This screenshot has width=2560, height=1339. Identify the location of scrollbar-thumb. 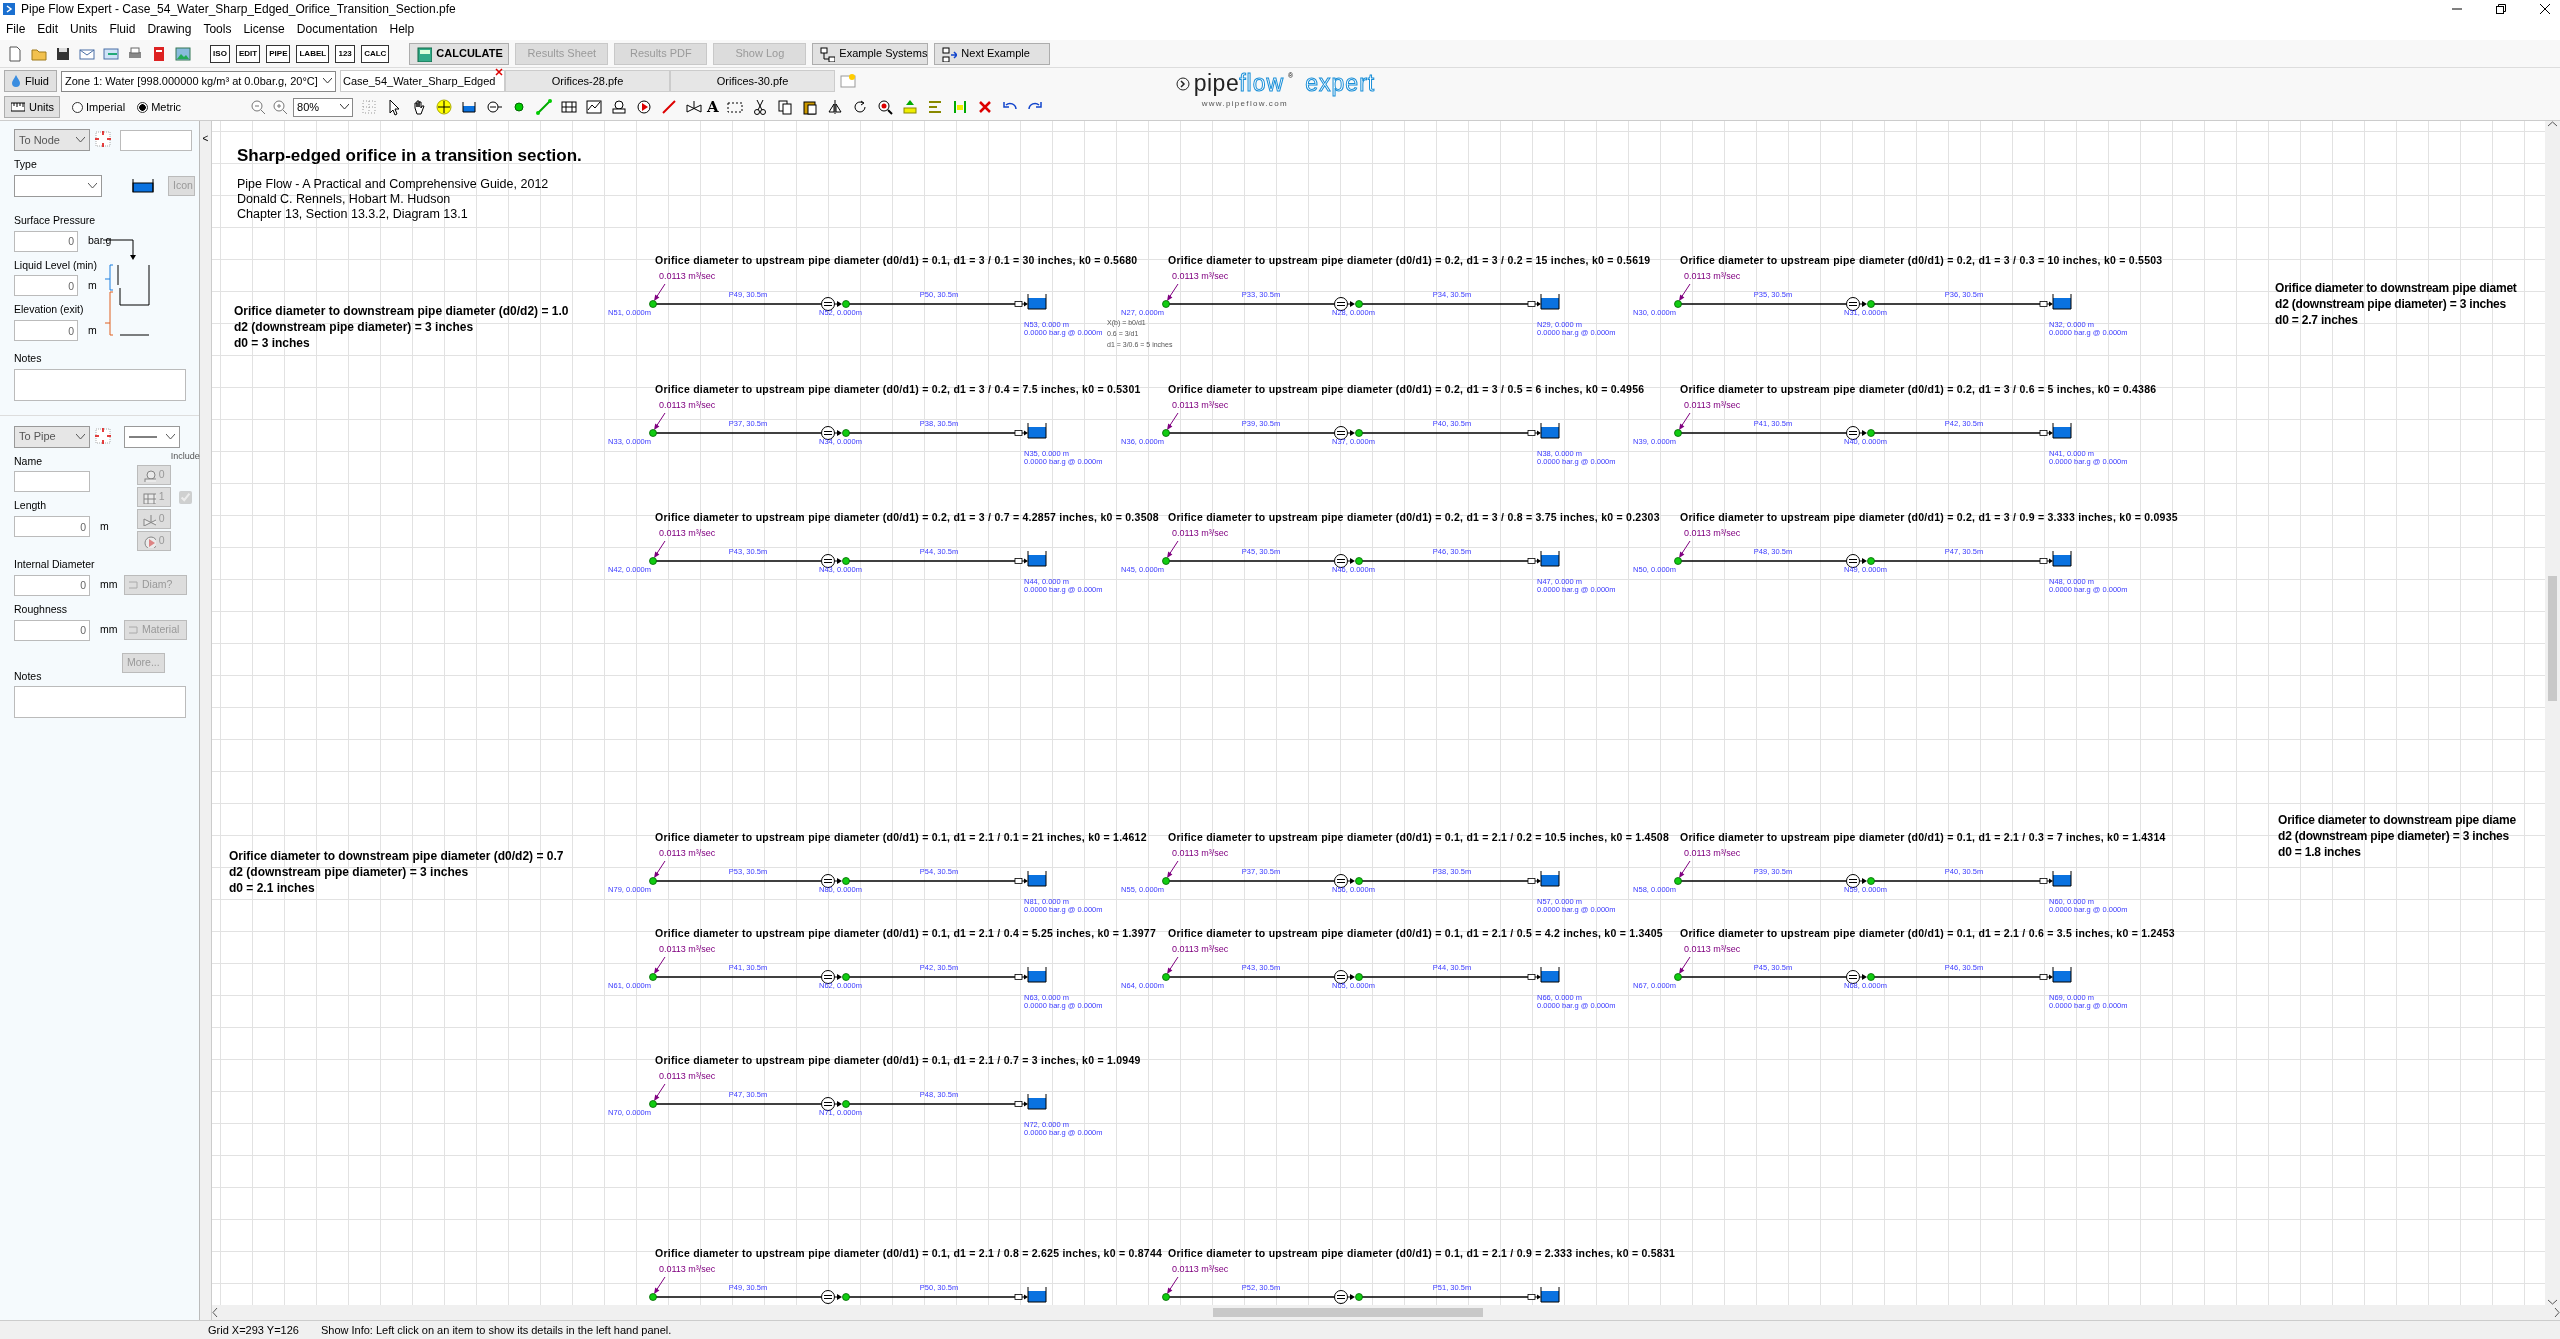
(2552, 638).